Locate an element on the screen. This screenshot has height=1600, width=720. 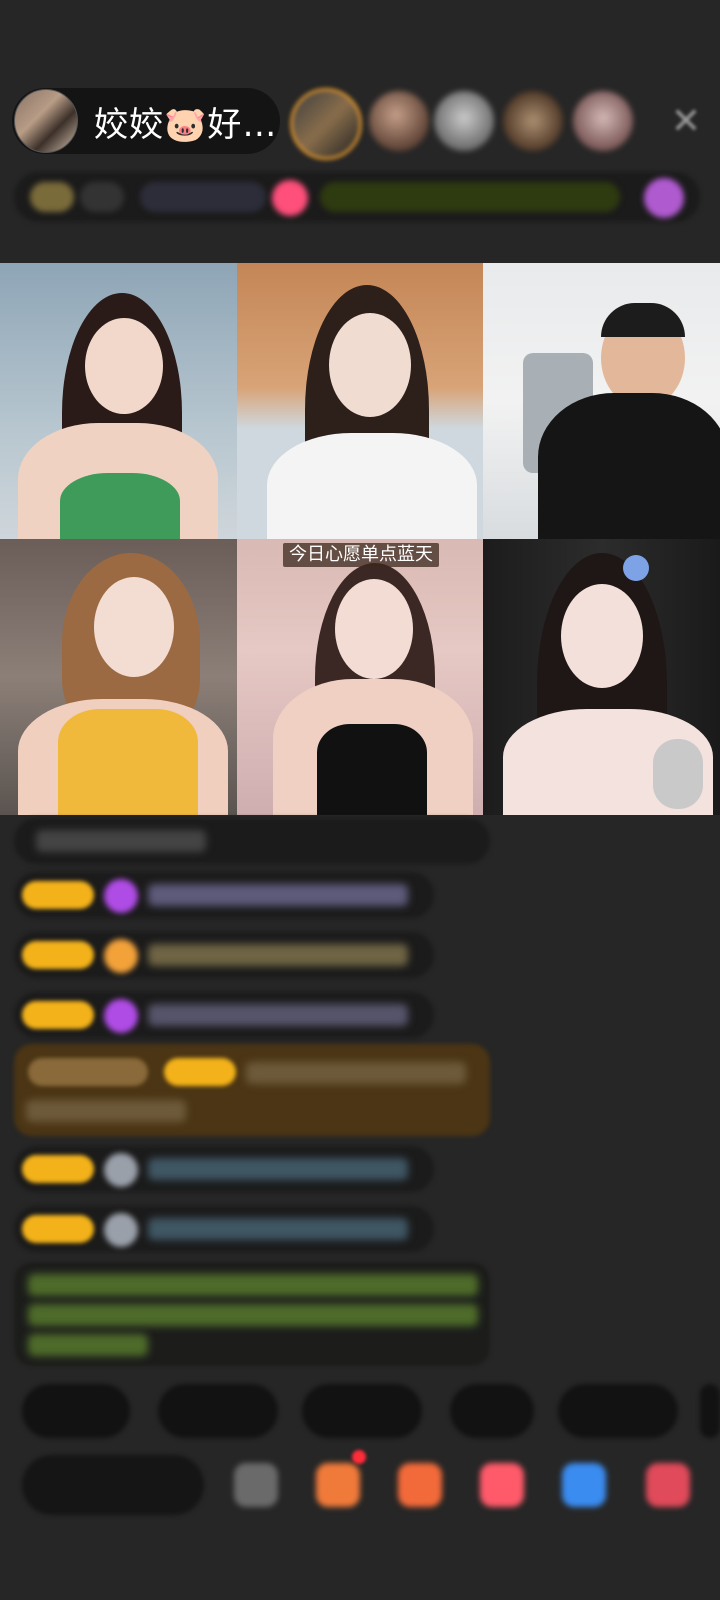
badge-icon is located at coordinates (664, 198).